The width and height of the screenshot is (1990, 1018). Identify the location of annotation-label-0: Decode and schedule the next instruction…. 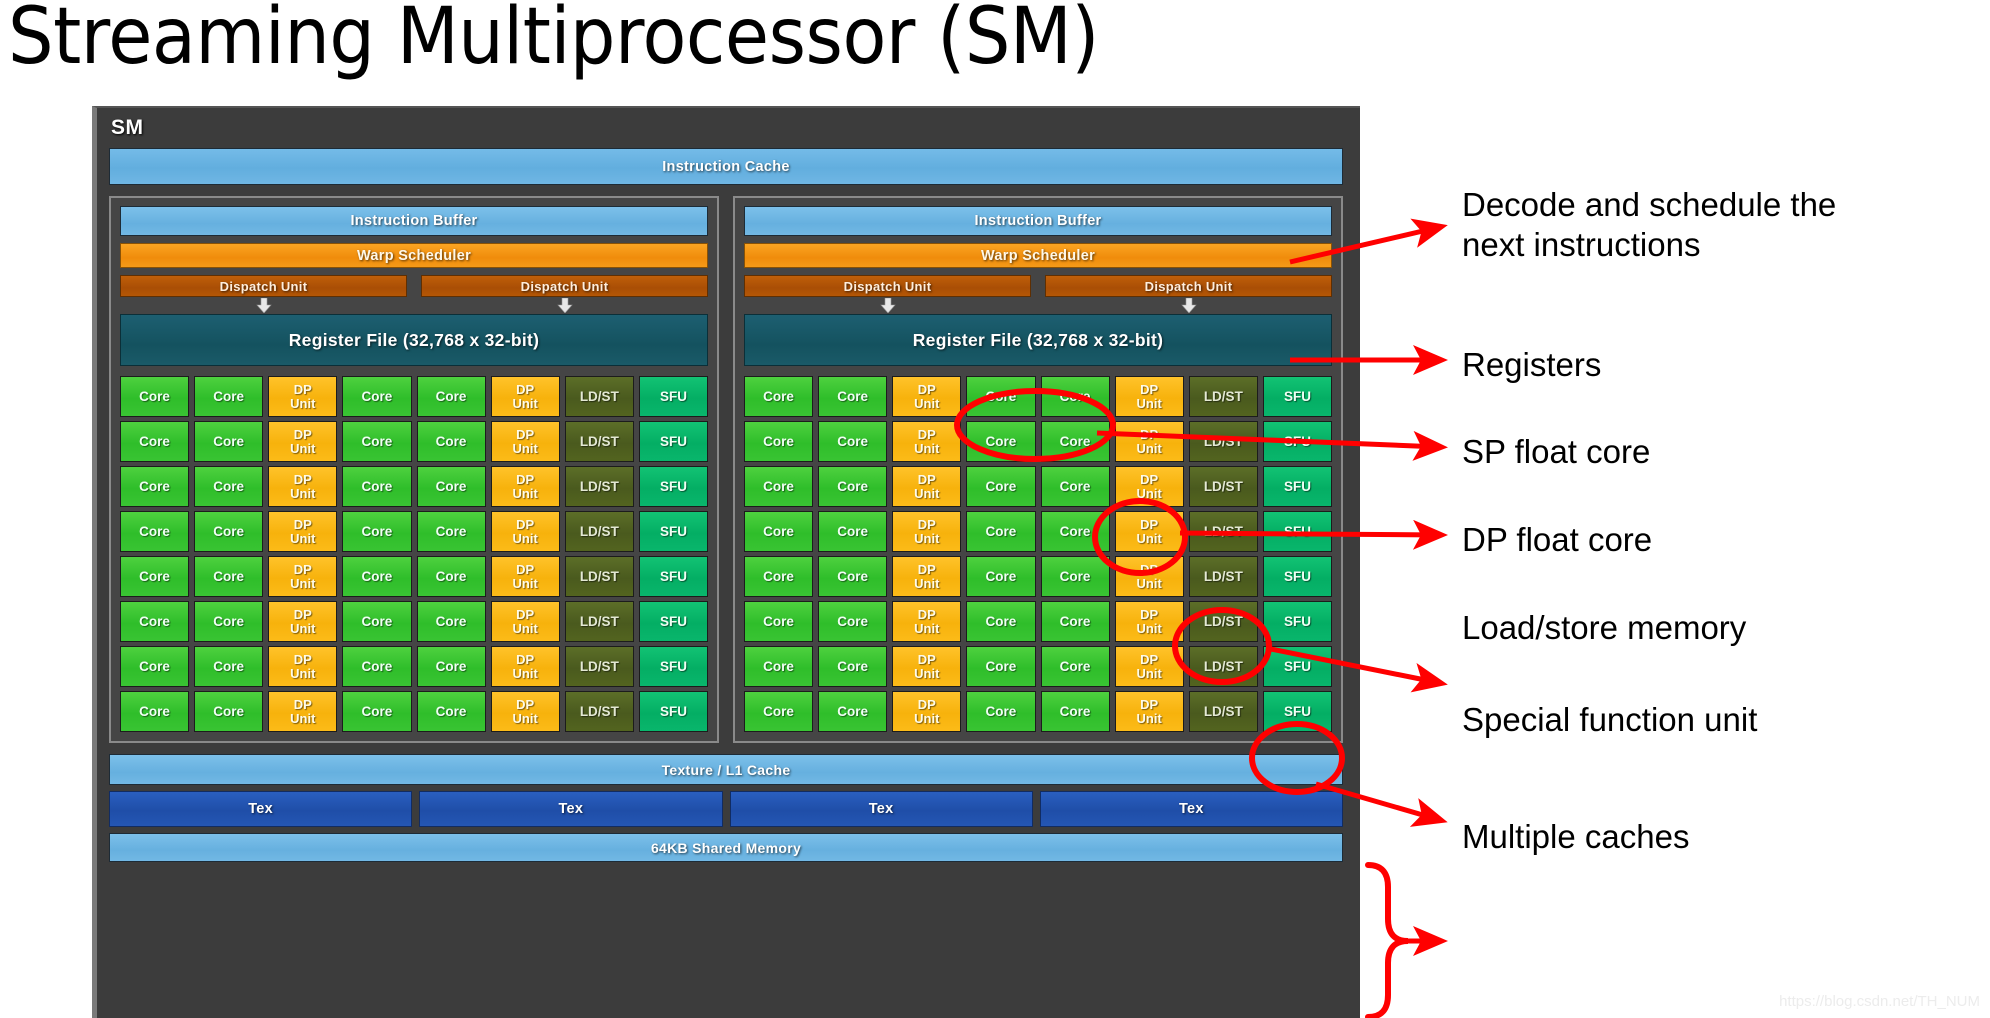
(1649, 225).